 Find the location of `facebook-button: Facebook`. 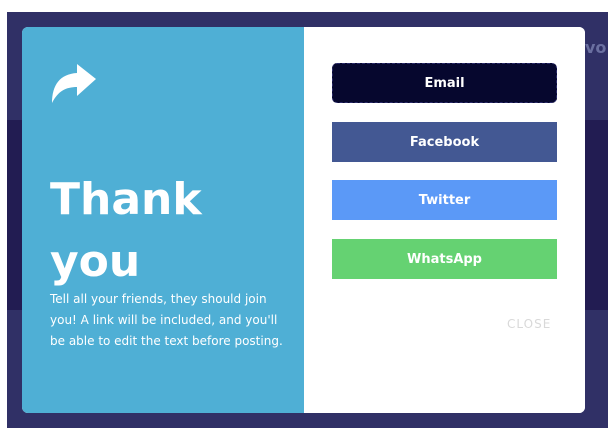

facebook-button: Facebook is located at coordinates (444, 142).